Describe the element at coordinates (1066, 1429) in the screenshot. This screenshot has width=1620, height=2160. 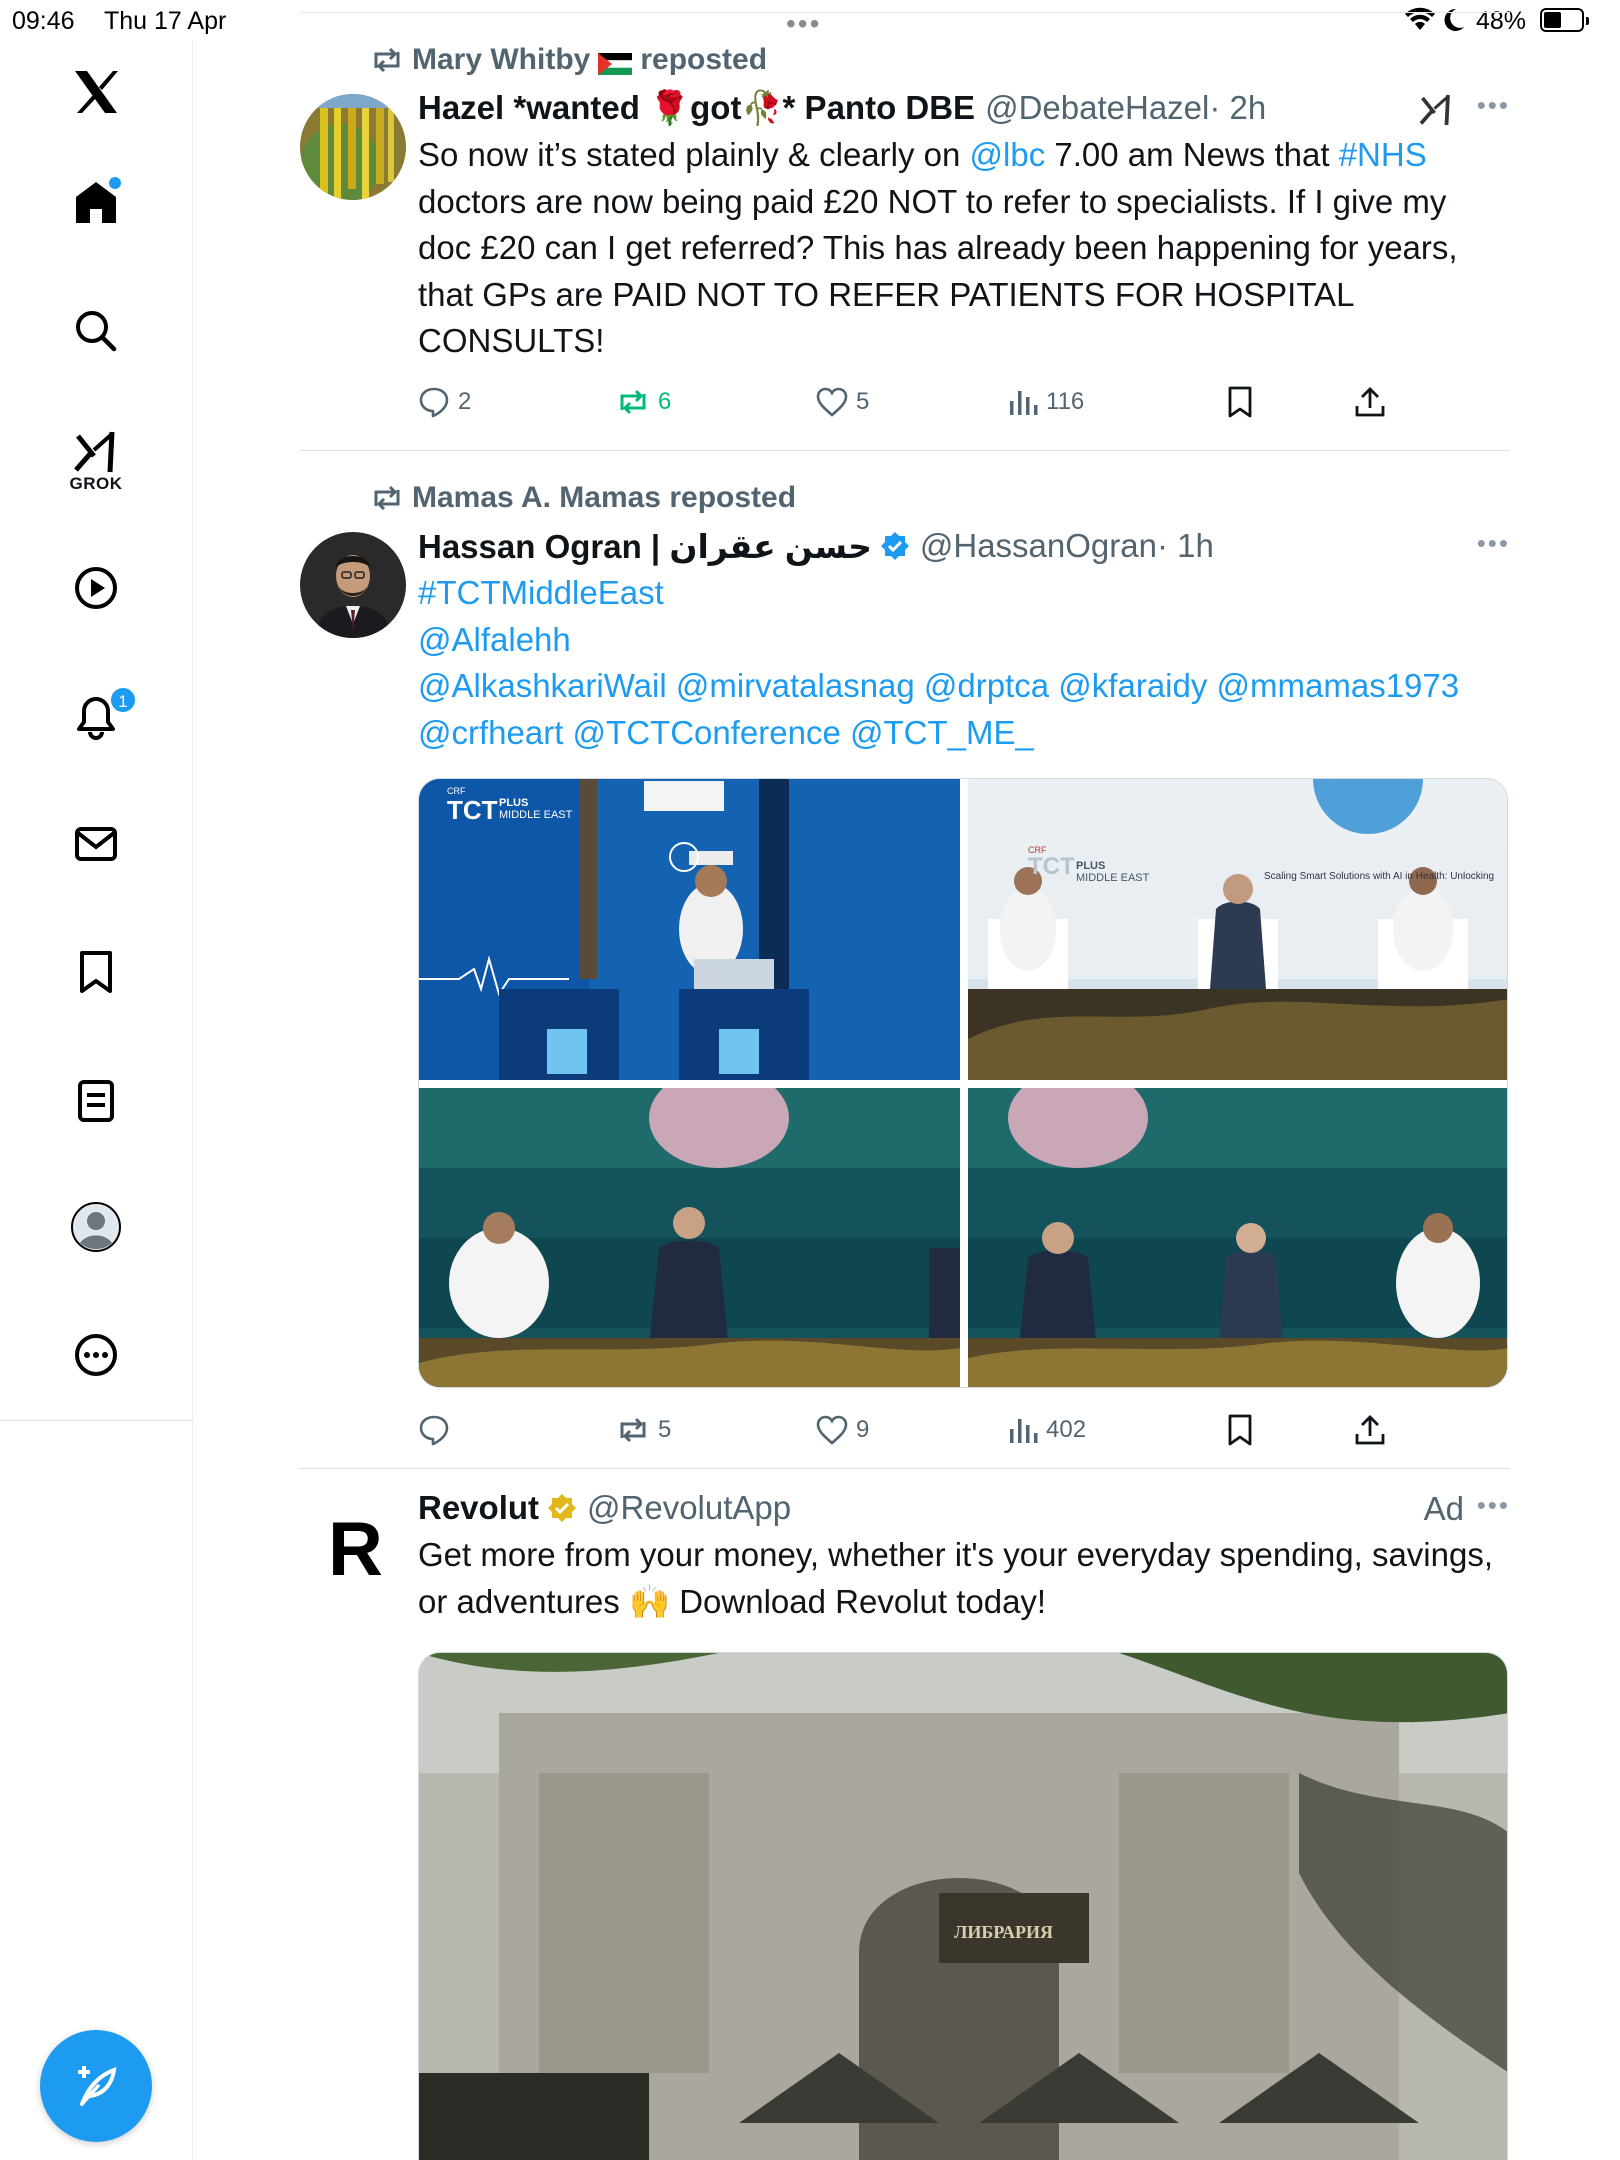
I see `views-count: 402` at that location.